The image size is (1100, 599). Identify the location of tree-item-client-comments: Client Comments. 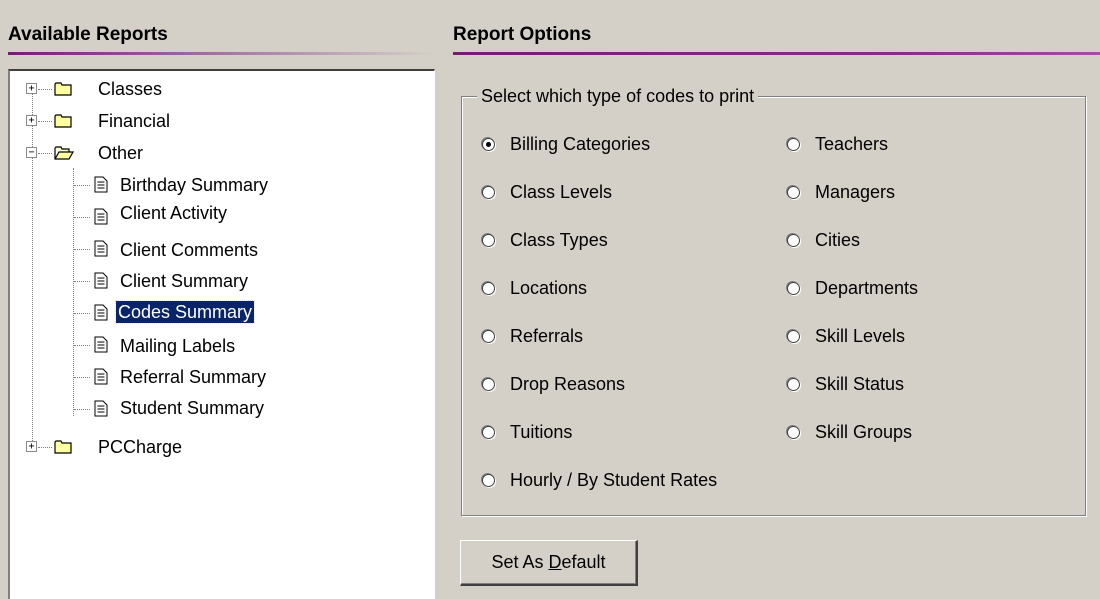
(220, 249).